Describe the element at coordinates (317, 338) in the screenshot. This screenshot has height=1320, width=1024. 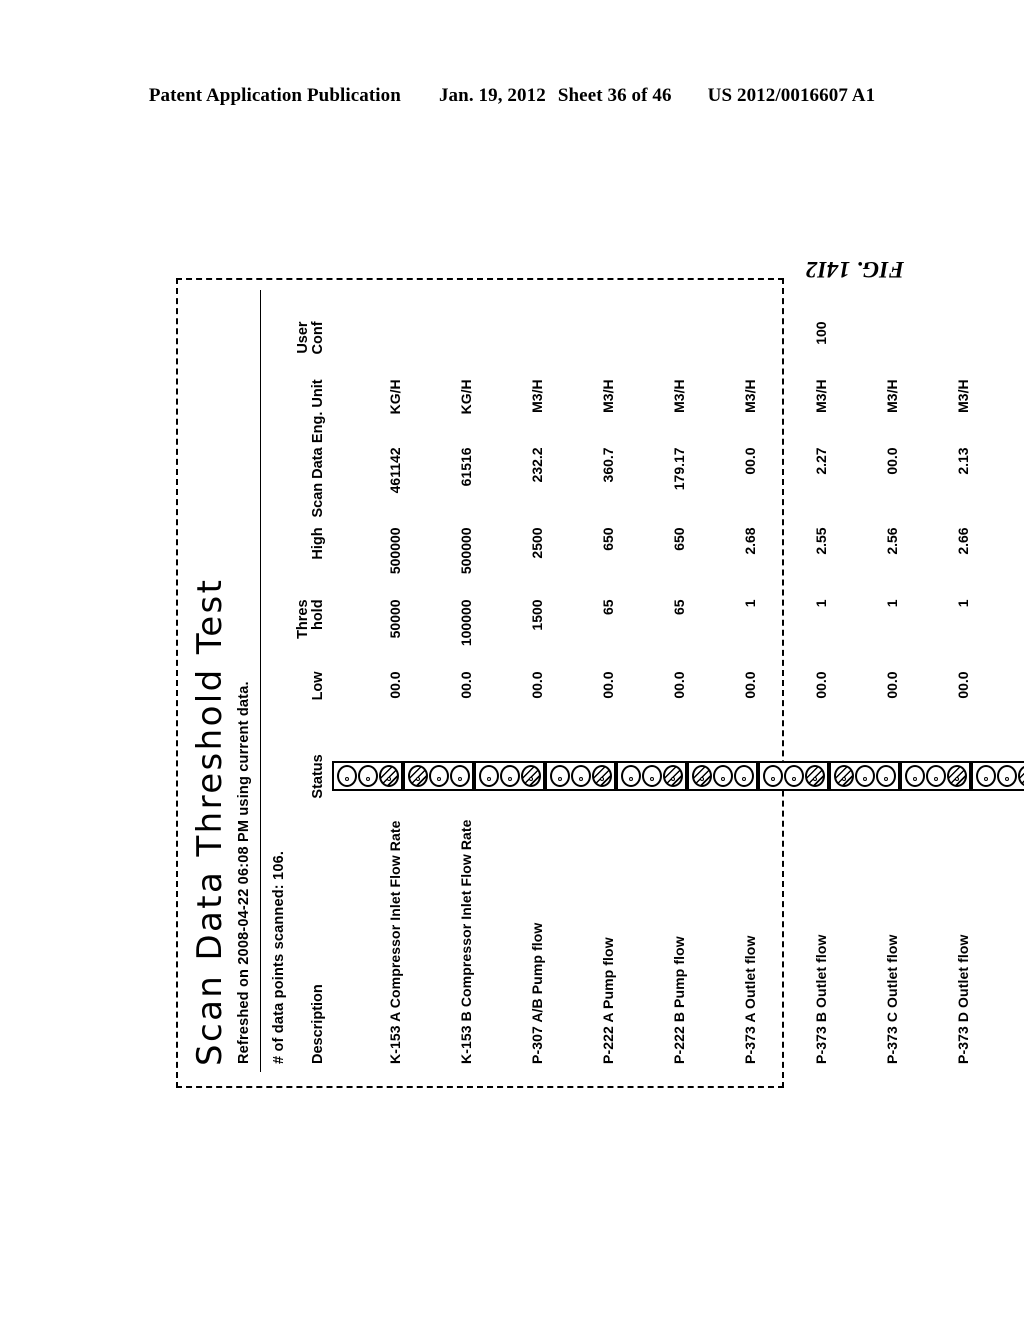
I see `user-conf-header-line2: Conf` at that location.